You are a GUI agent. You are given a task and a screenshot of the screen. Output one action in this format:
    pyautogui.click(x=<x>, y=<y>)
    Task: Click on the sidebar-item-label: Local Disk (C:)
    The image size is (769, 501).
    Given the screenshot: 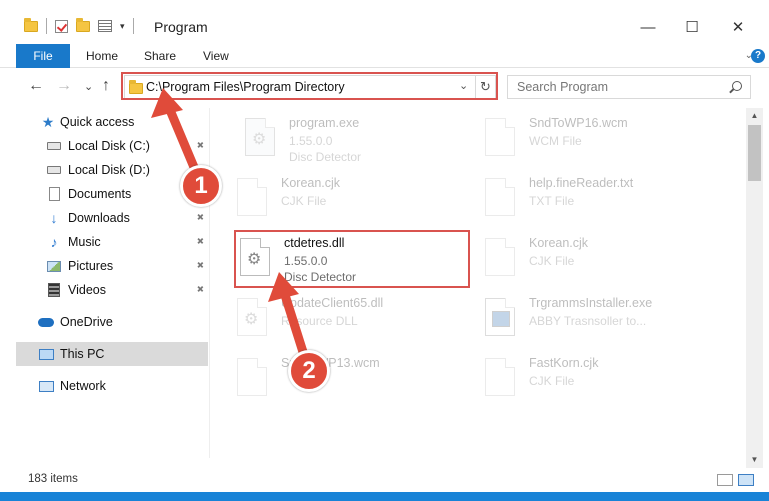 What is the action you would take?
    pyautogui.click(x=109, y=146)
    